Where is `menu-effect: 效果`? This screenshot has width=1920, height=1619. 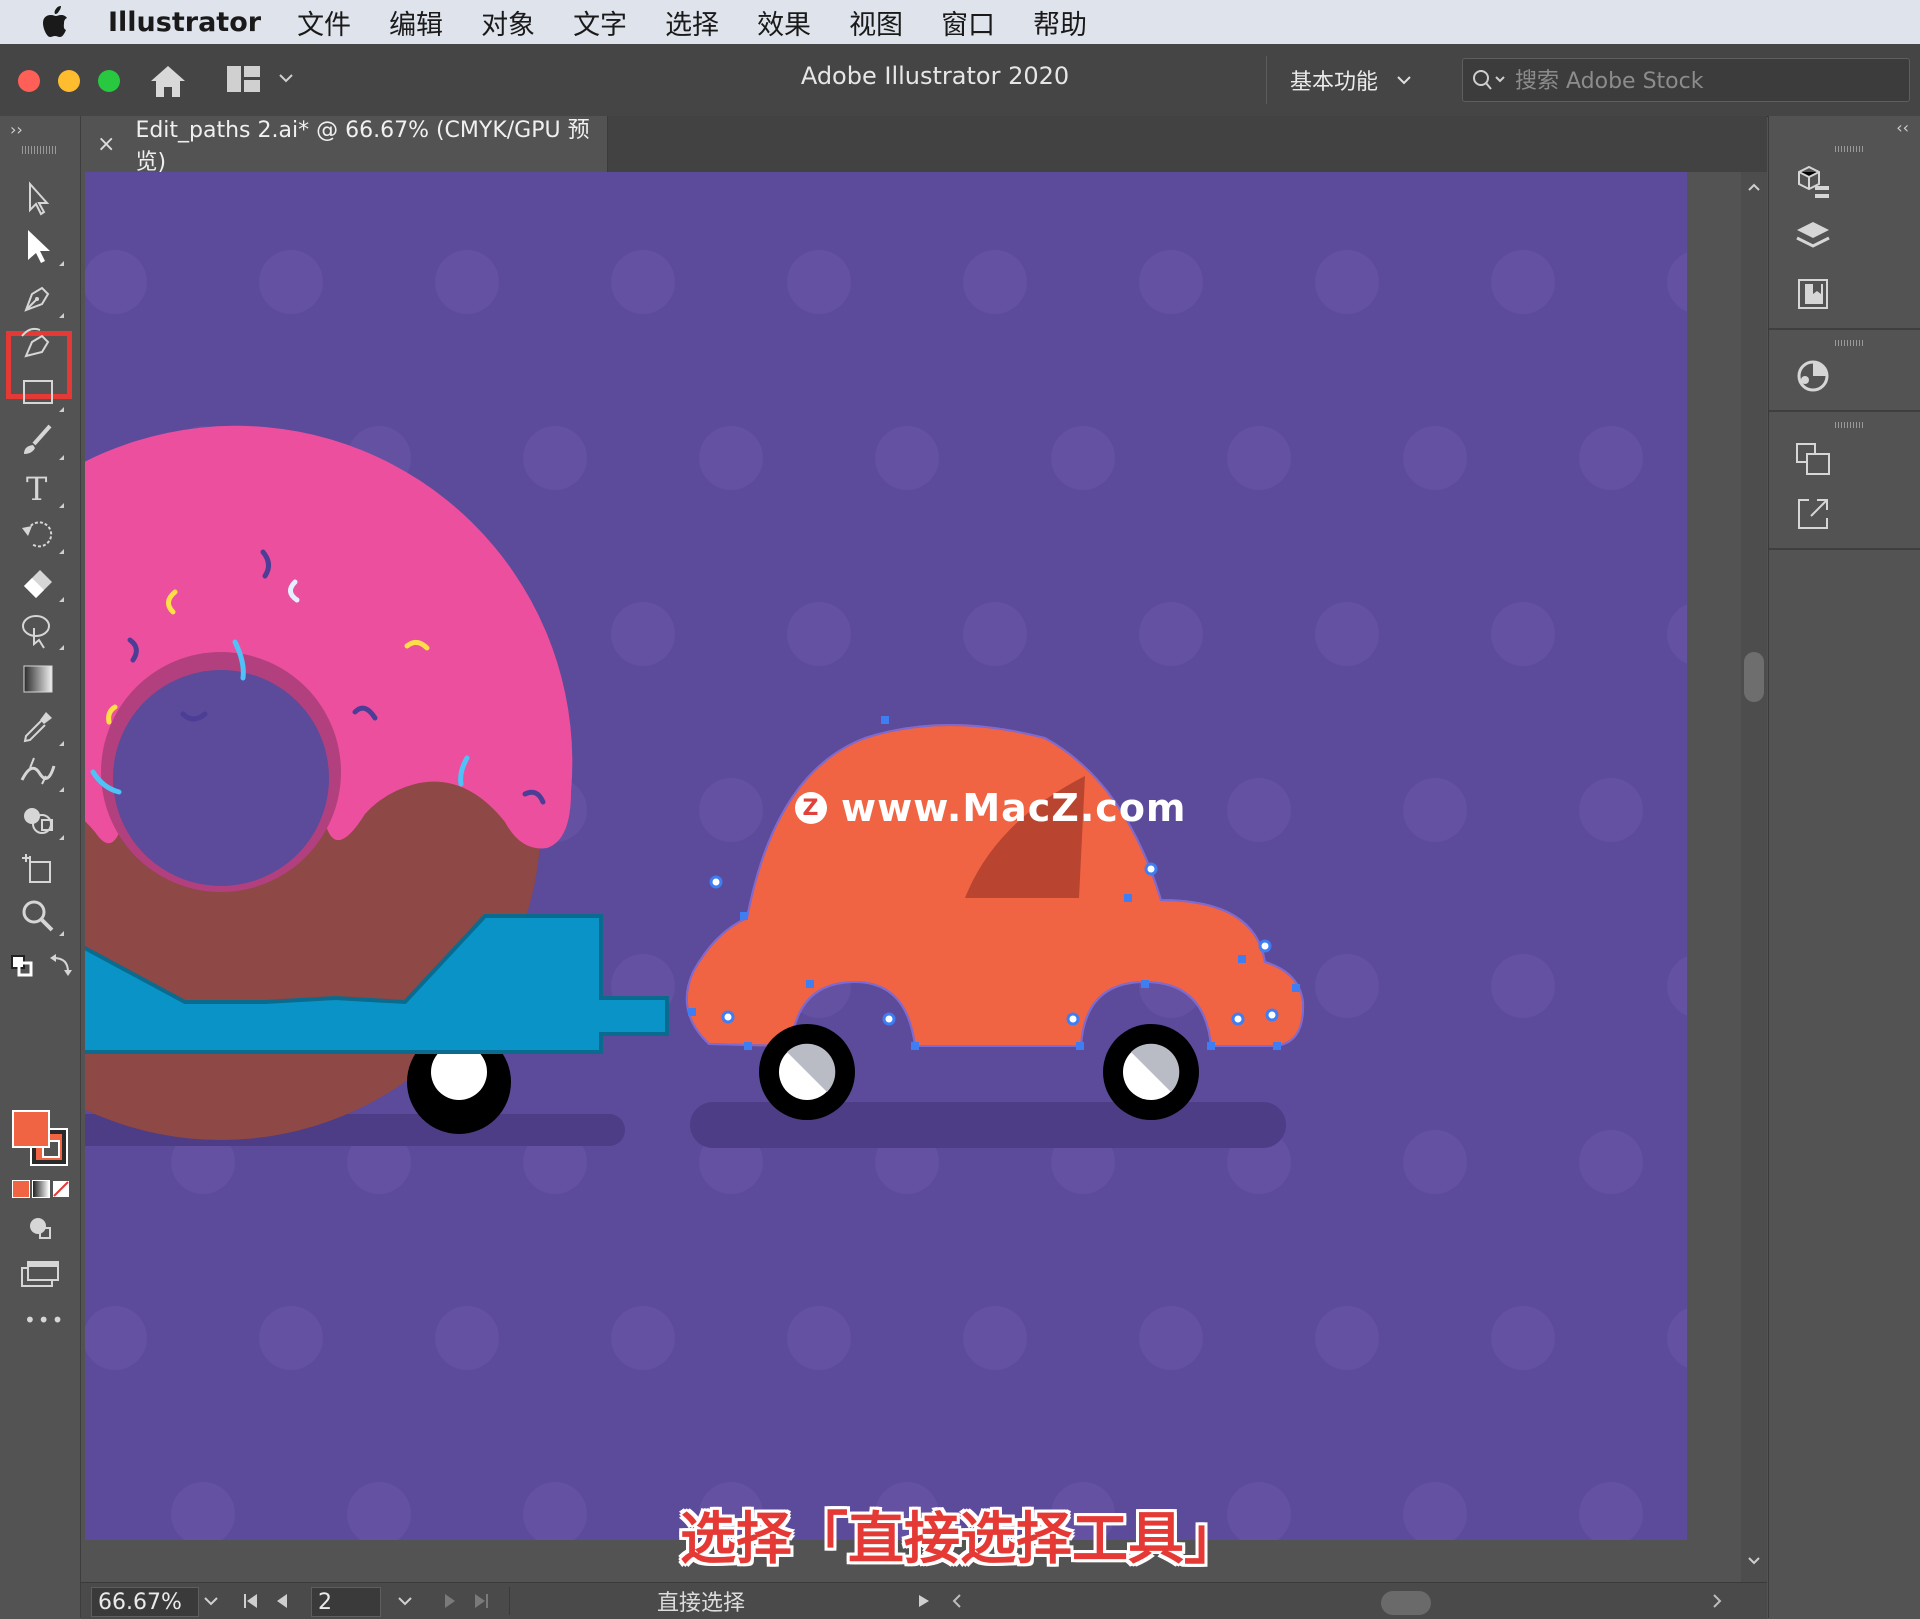
menu-effect: 效果 is located at coordinates (784, 22).